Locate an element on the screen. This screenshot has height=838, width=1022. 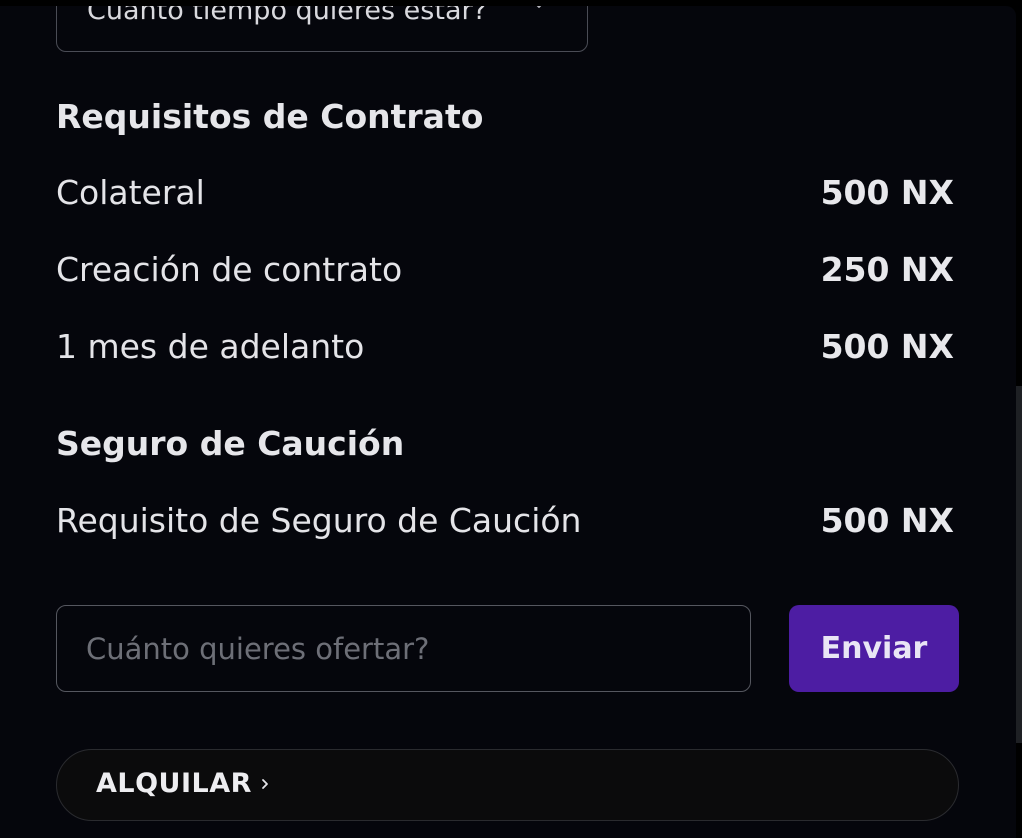
duration-select-value: Cuánto tiempo quieres estar? is located at coordinates (287, 16).